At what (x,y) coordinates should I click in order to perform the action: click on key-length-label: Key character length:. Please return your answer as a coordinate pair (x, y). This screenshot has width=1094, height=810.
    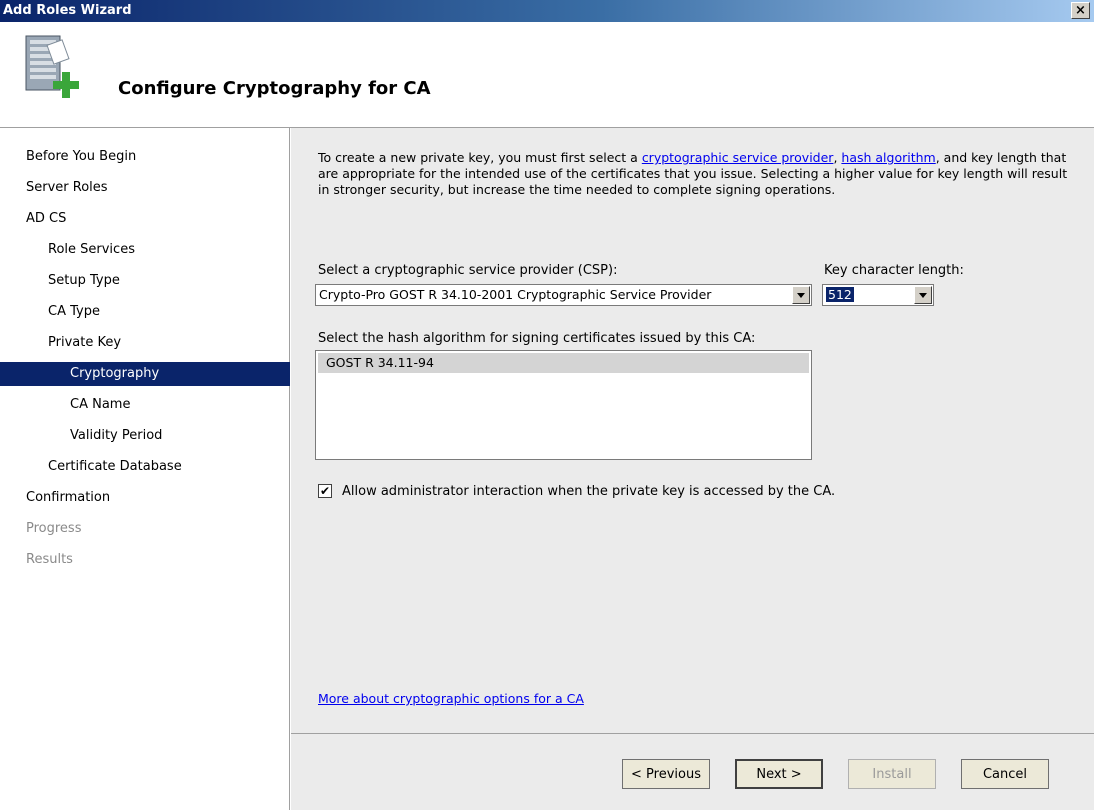
    Looking at the image, I should click on (894, 270).